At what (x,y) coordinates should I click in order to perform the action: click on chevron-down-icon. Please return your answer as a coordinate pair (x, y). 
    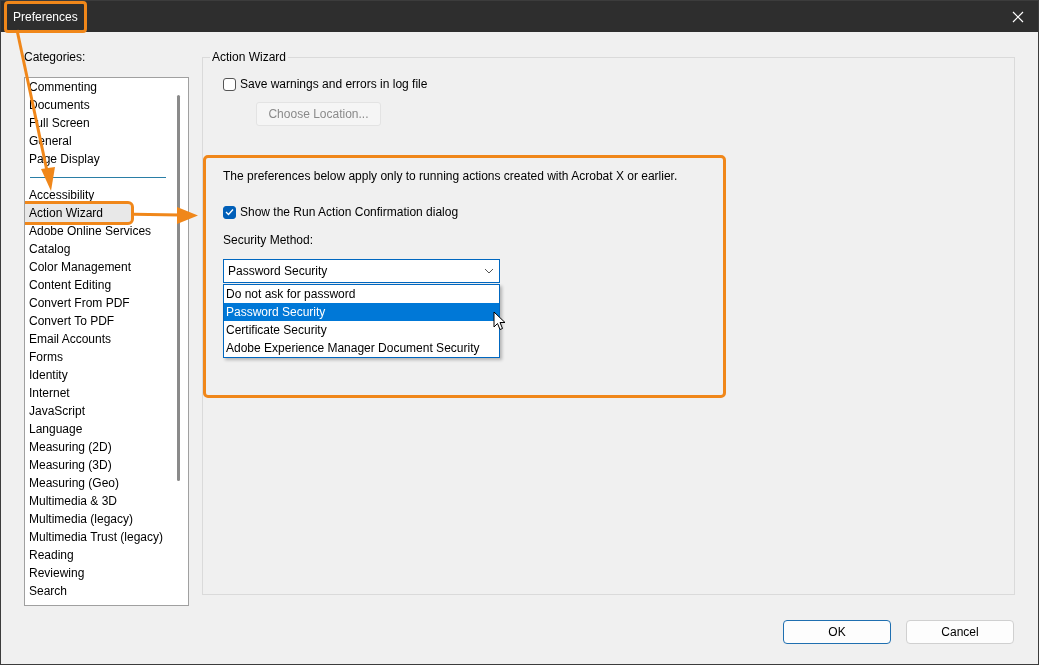
    Looking at the image, I should click on (489, 271).